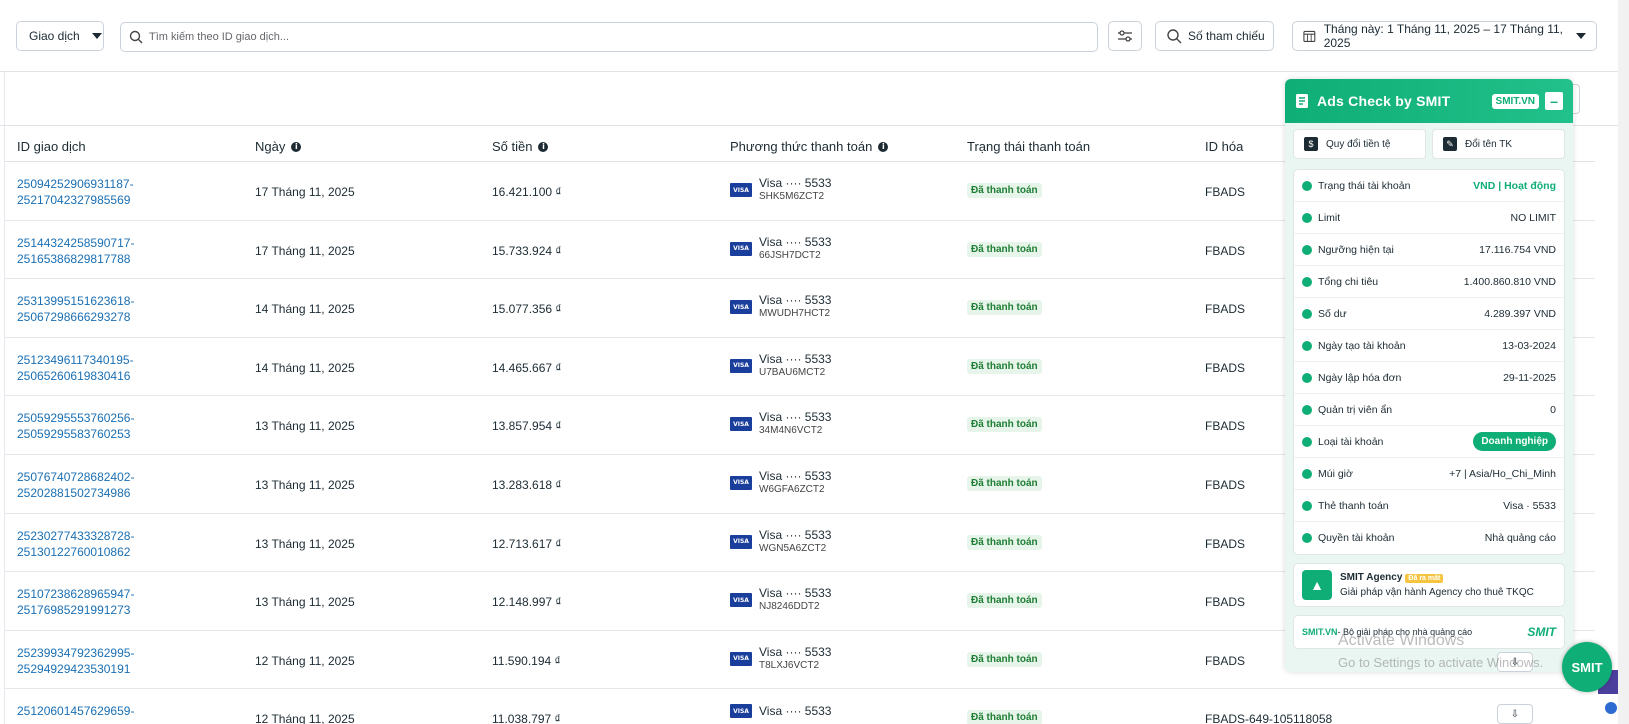 The height and width of the screenshot is (724, 1629). I want to click on field-label: Trạng thái tài khoản, so click(1364, 185).